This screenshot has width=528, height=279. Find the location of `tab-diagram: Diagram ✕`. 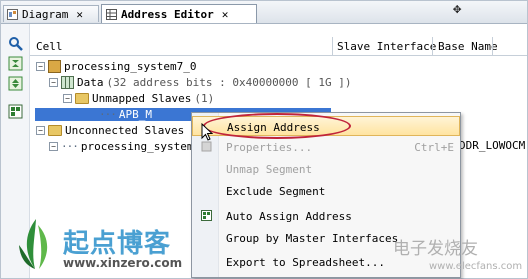

tab-diagram: Diagram ✕ is located at coordinates (51, 13).